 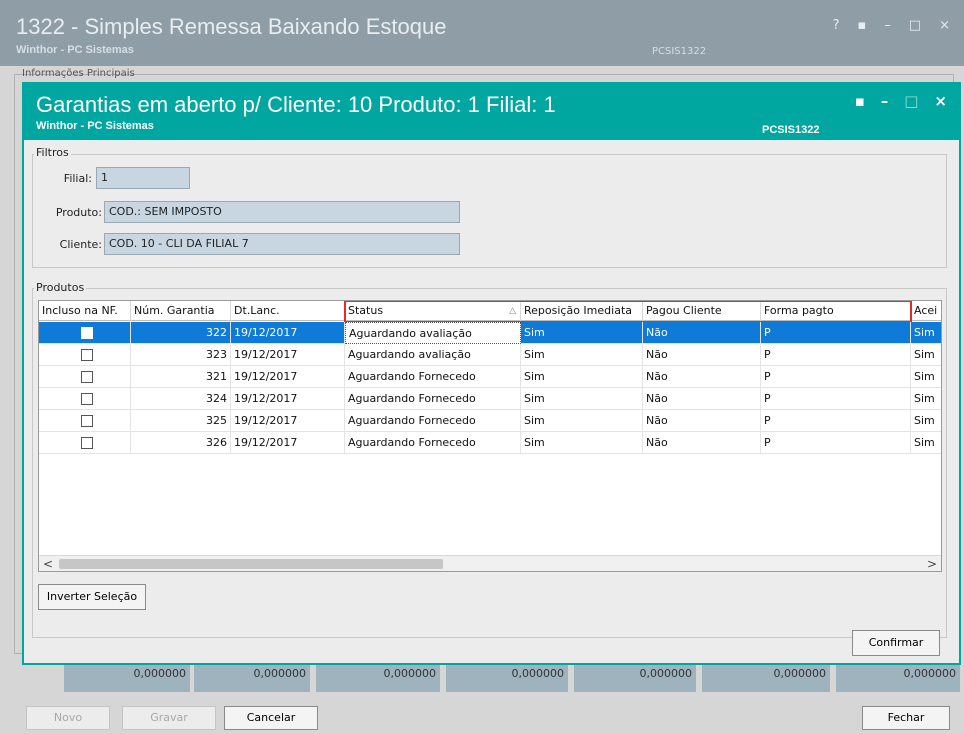 I want to click on cell-num-garantia: 325, so click(x=181, y=421).